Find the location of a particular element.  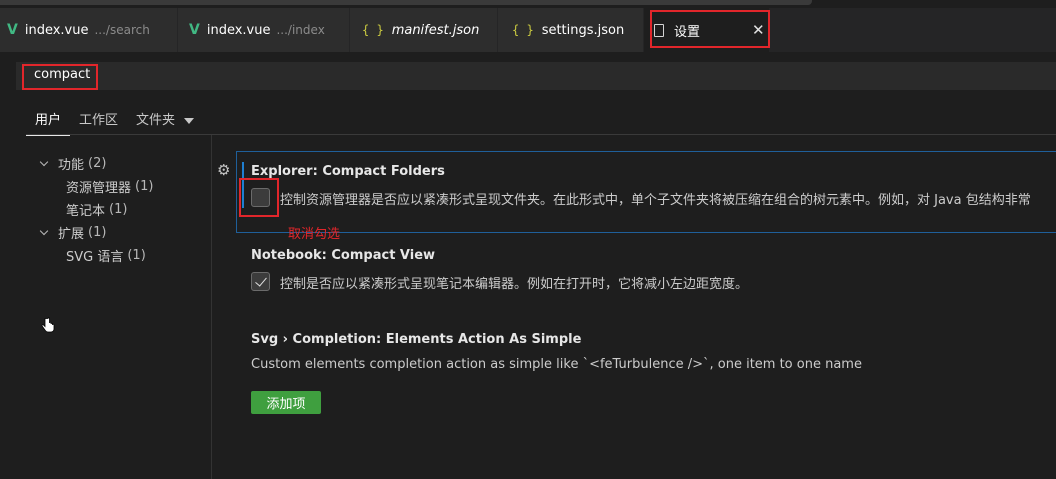

modified-indicator is located at coordinates (243, 185).